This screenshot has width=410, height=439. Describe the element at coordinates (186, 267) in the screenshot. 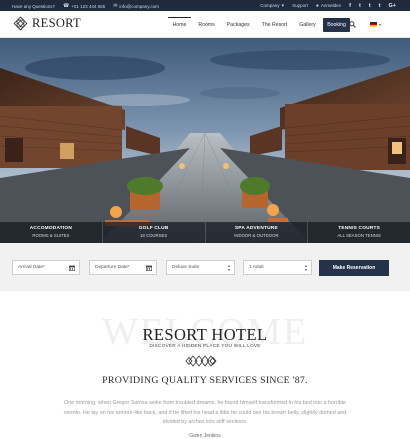

I see `room-type-value: Deluxe Suite` at that location.